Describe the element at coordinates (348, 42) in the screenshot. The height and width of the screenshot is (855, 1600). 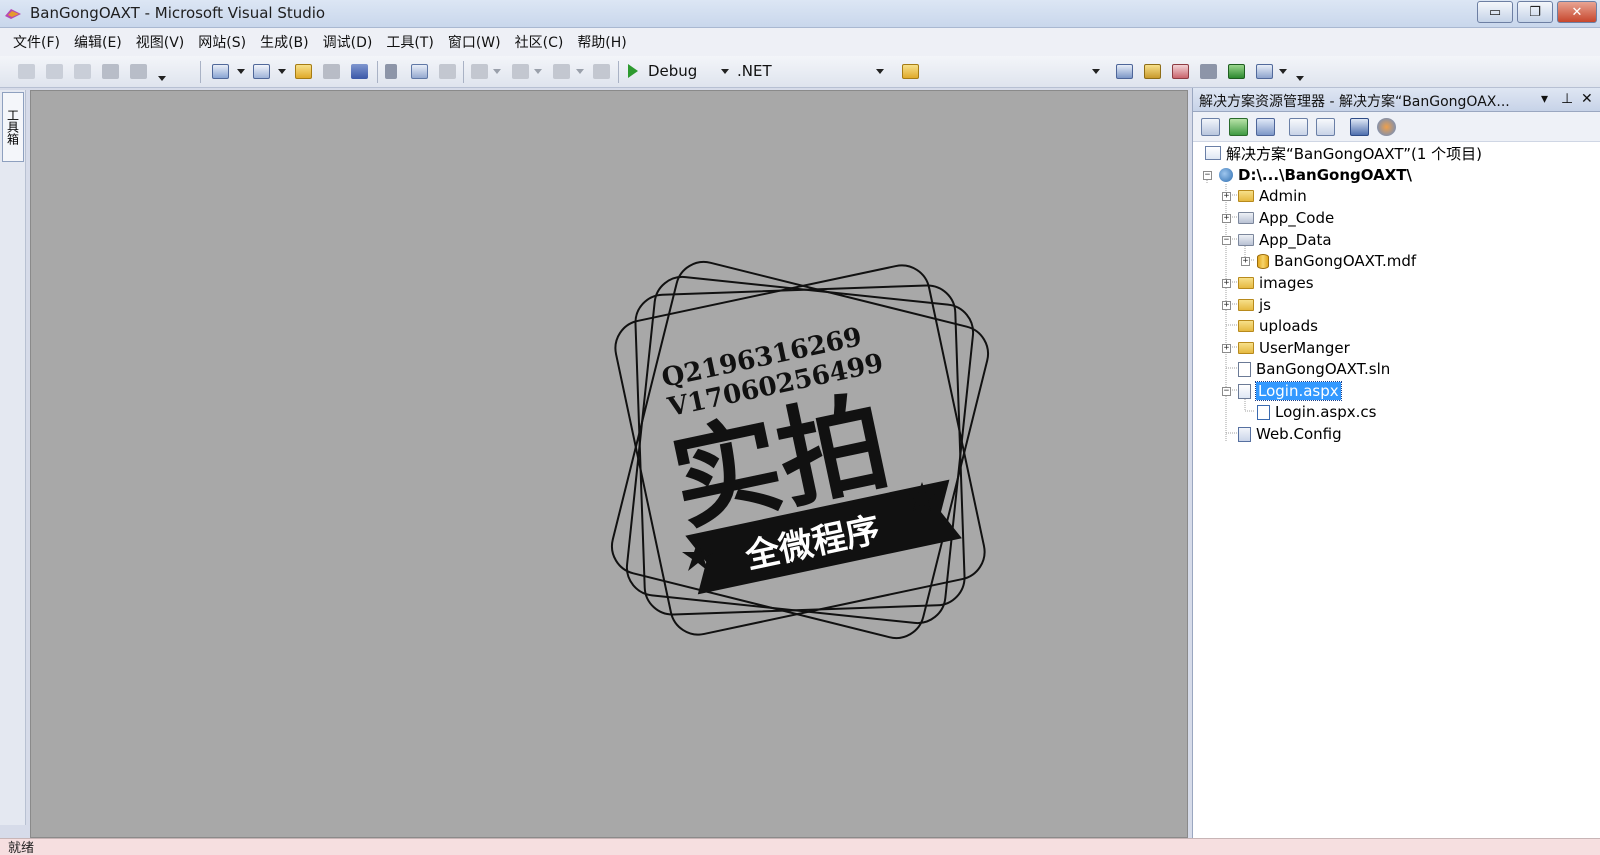
I see `menu-debug: 调试(D)` at that location.